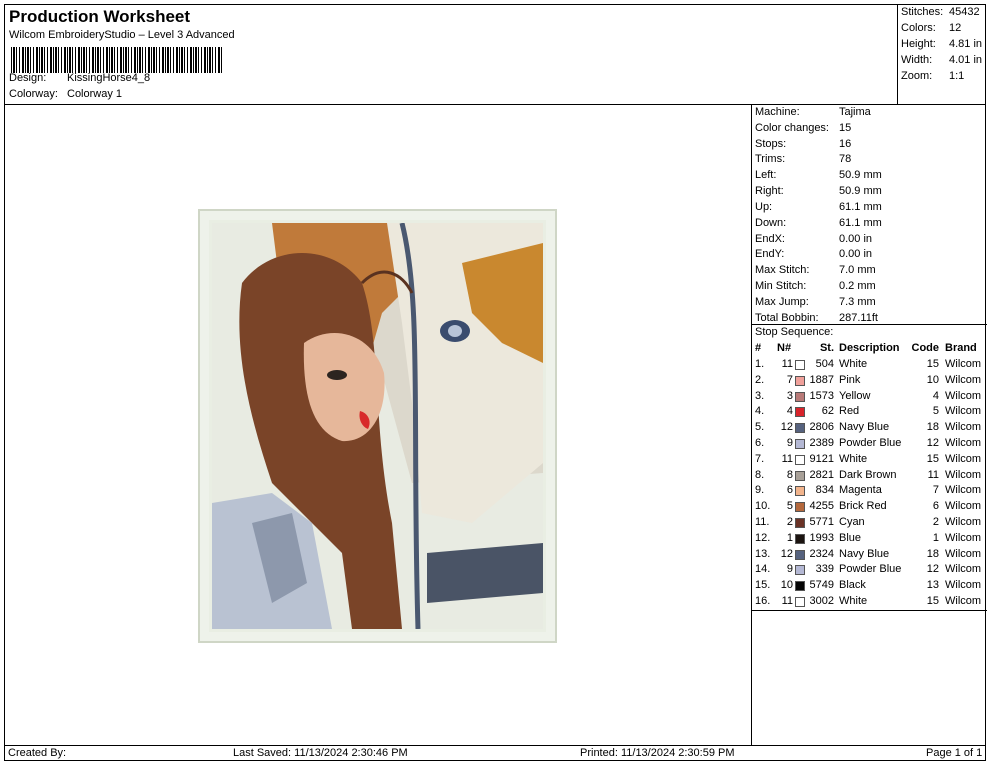 Image resolution: width=990 pixels, height=762 pixels. Describe the element at coordinates (784, 348) in the screenshot. I see `header-needle: N#` at that location.